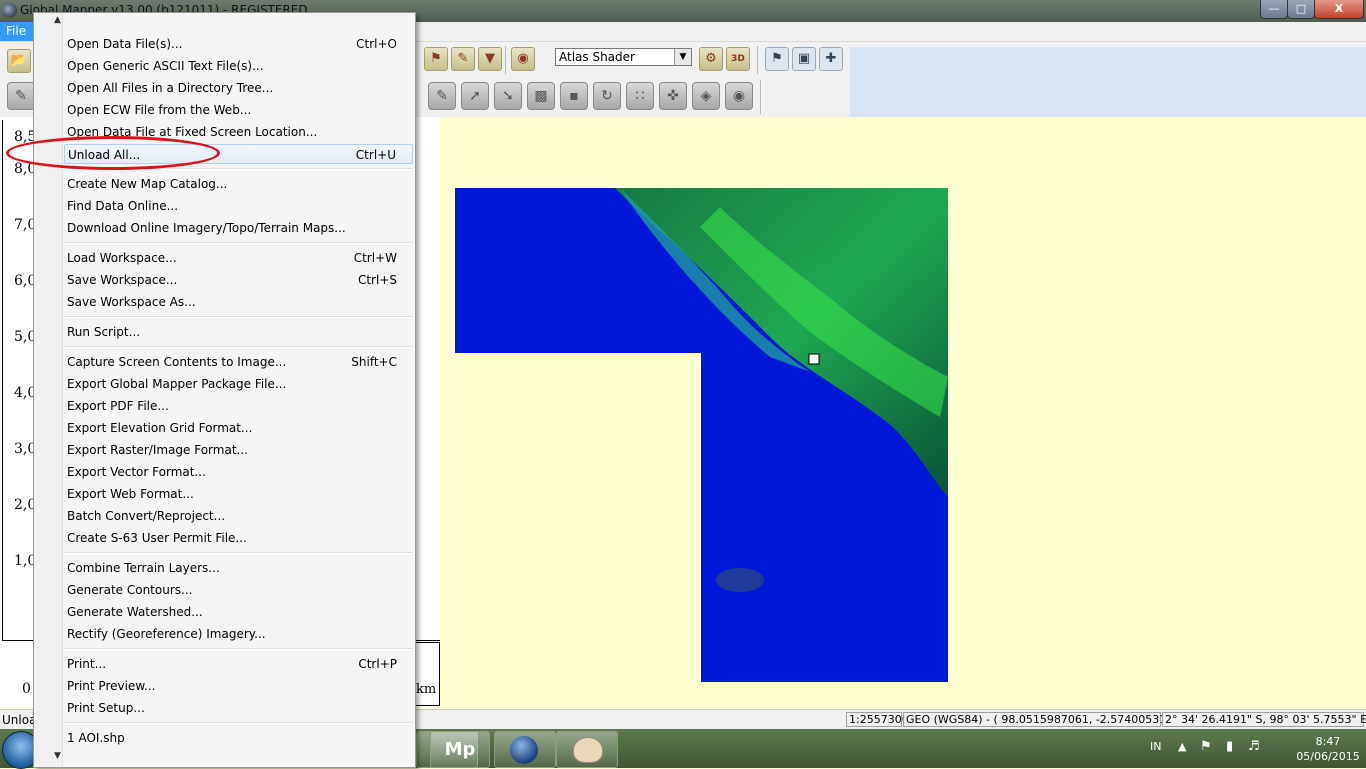 This screenshot has height=769, width=1366. What do you see at coordinates (19, 61) in the screenshot?
I see `open-folder-icon: 📂` at bounding box center [19, 61].